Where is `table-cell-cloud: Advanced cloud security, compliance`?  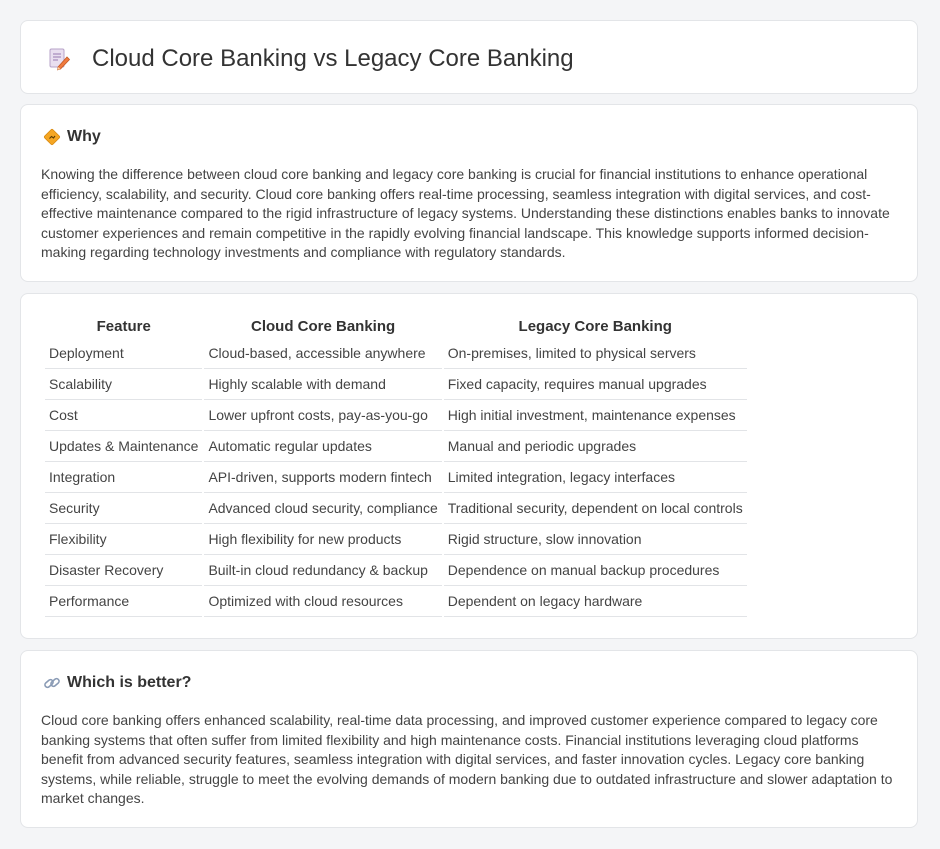 table-cell-cloud: Advanced cloud security, compliance is located at coordinates (323, 508).